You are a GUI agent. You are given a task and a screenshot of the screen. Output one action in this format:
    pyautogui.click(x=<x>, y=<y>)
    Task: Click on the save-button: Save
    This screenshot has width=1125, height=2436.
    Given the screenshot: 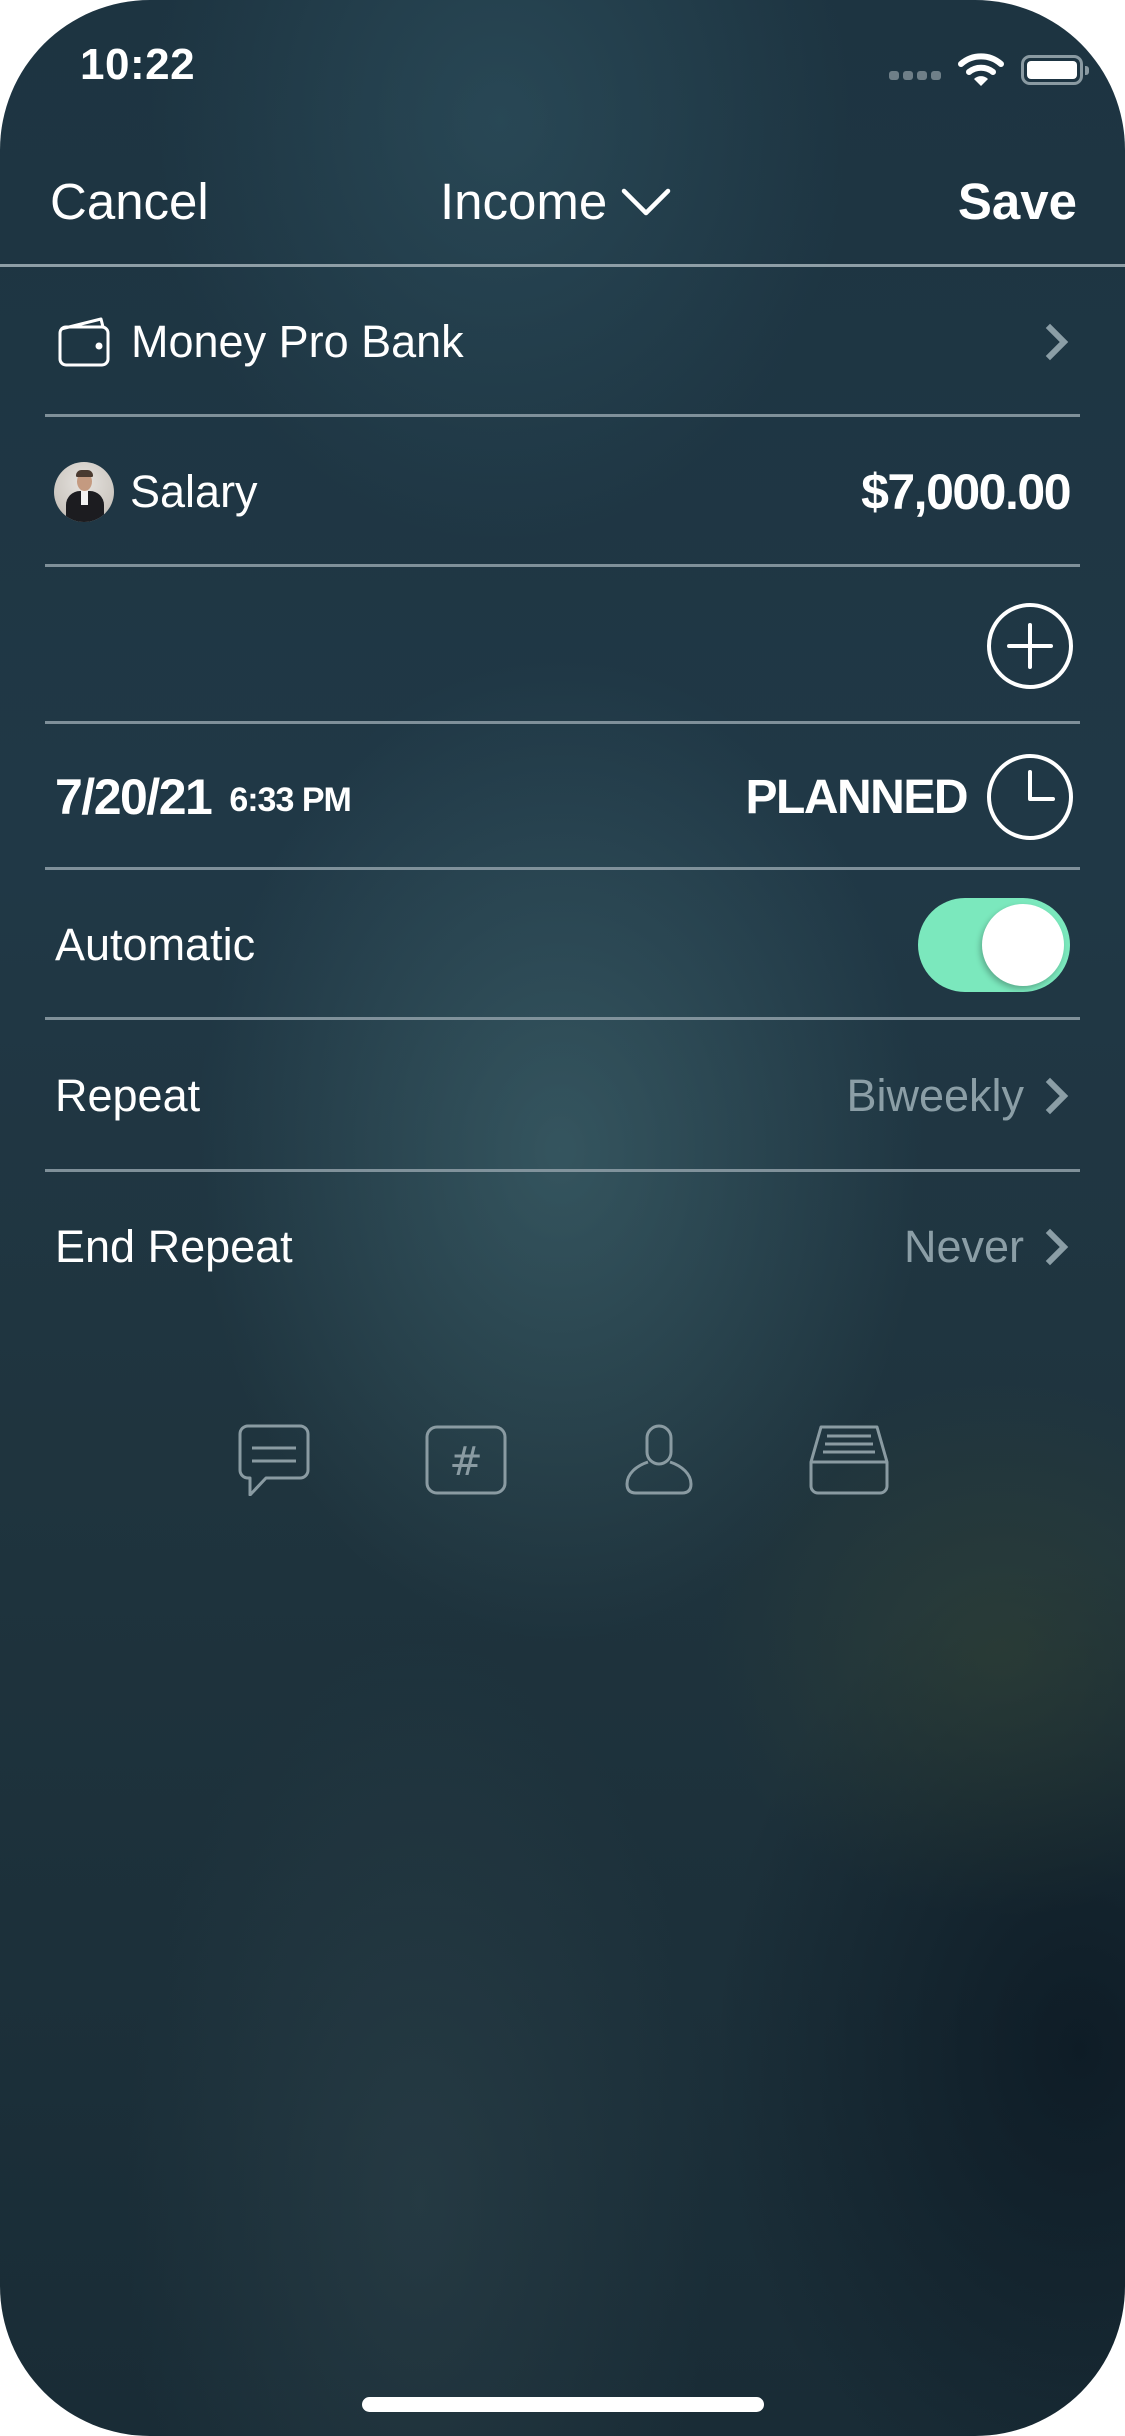 What is the action you would take?
    pyautogui.click(x=1017, y=201)
    